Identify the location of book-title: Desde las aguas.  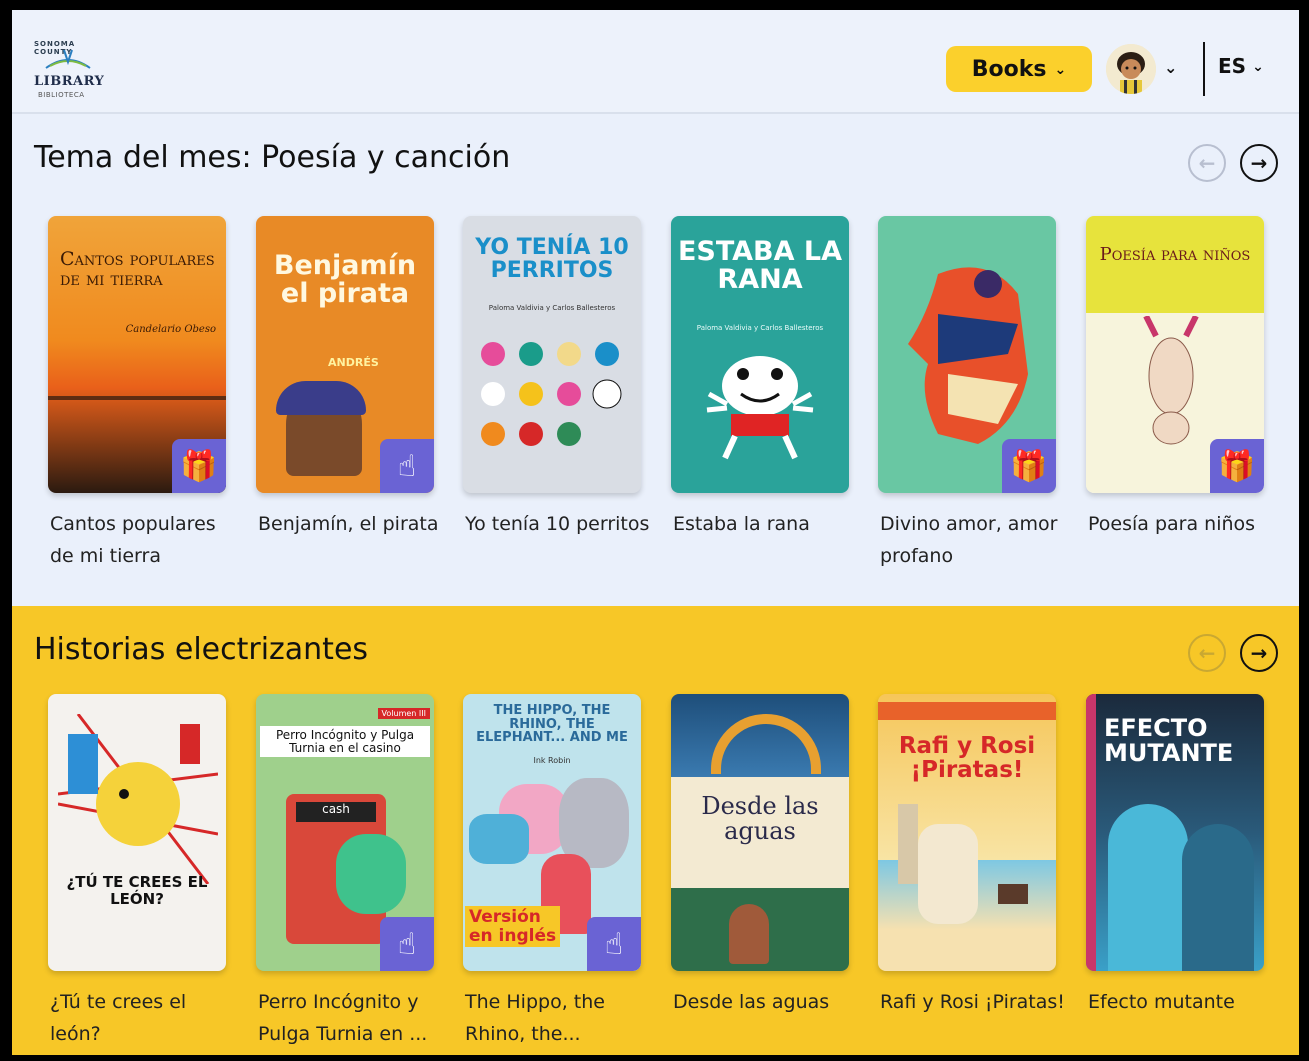
(751, 1002).